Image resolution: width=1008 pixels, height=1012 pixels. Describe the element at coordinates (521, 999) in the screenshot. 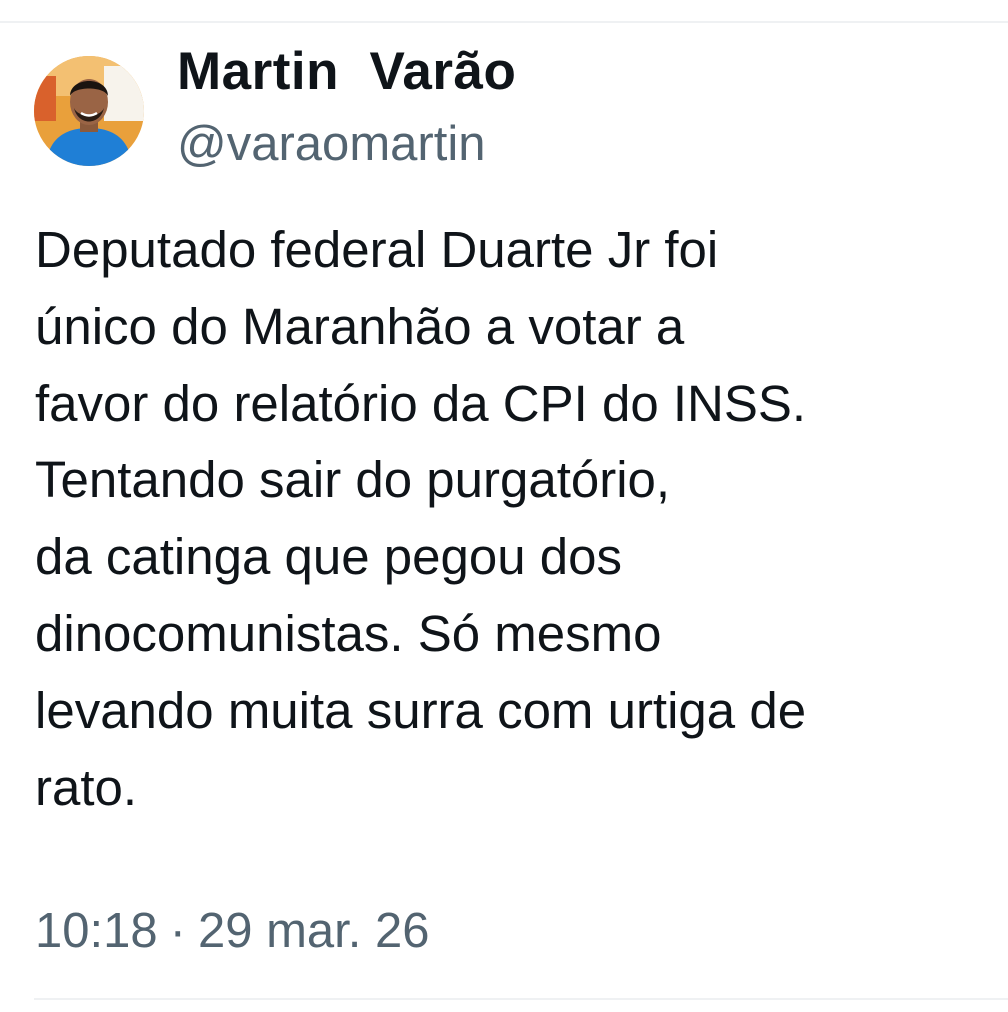

I see `bottom-divider` at that location.